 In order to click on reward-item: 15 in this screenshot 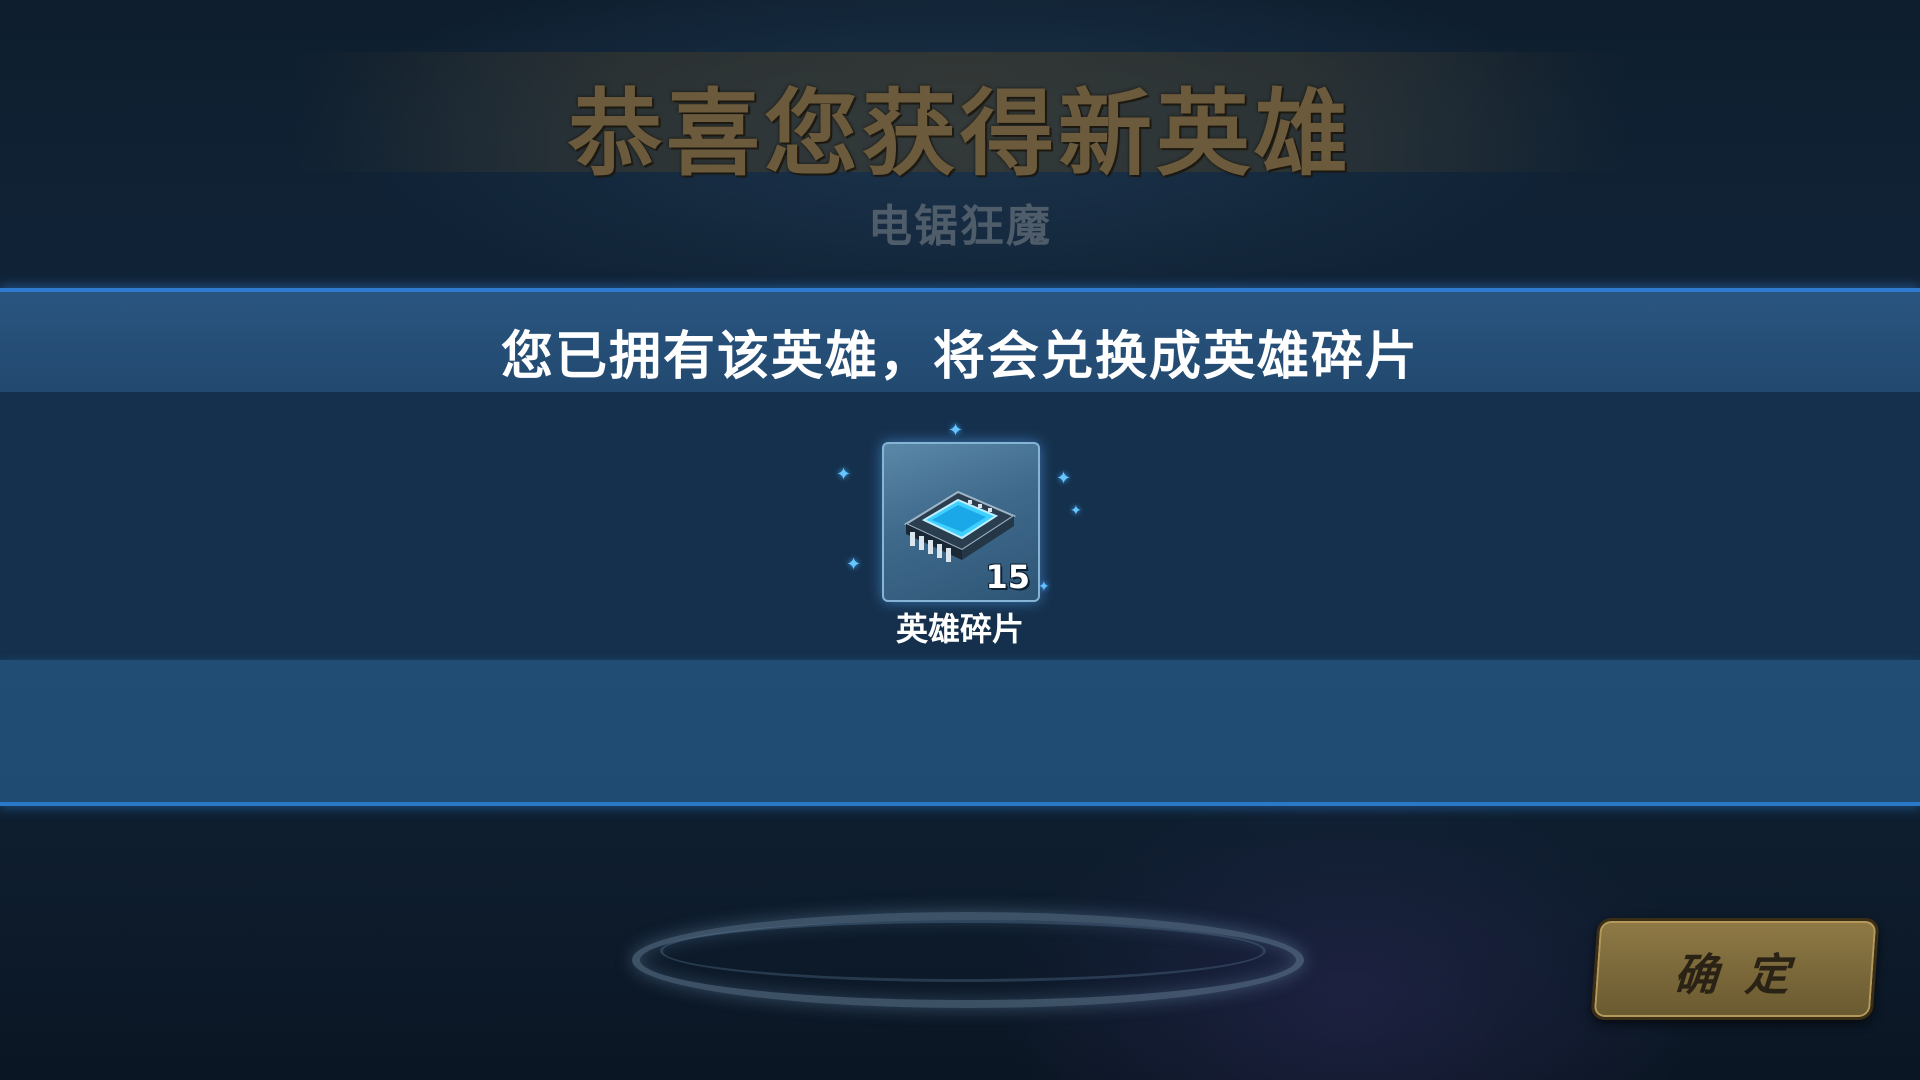, I will do `click(961, 522)`.